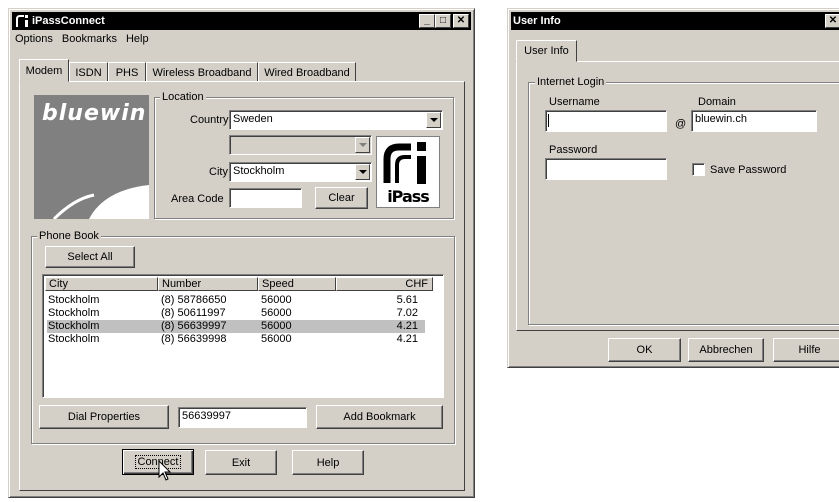 This screenshot has width=839, height=502. I want to click on list-header: City Number Speed CHF, so click(243, 284).